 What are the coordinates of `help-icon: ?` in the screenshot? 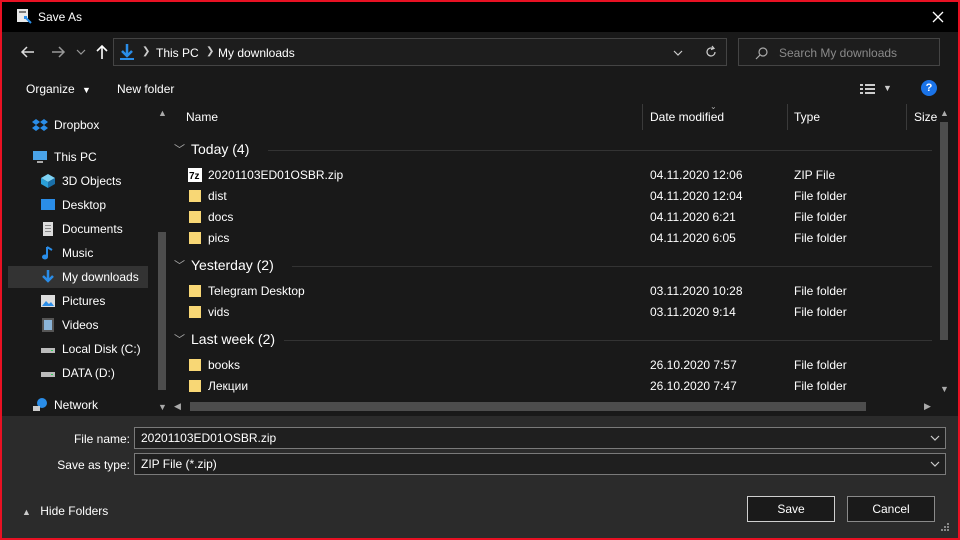 It's located at (929, 88).